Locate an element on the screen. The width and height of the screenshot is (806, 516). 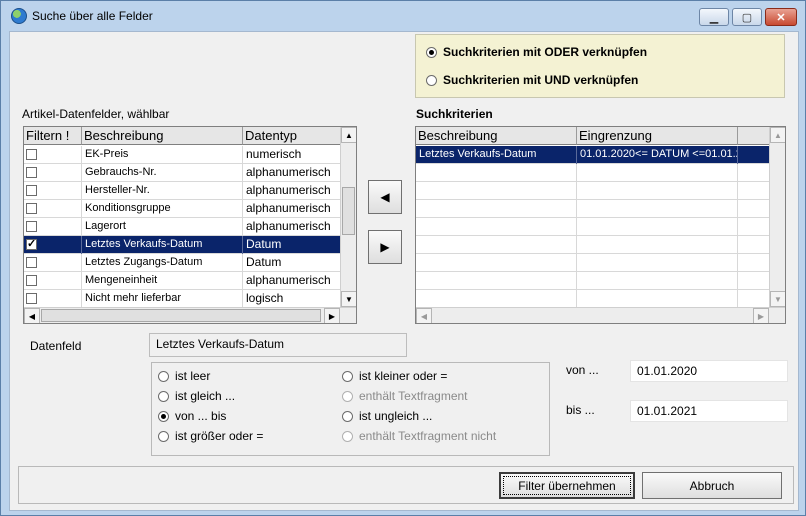
table-row: Letztes Zugangs-Datum Datum is located at coordinates (182, 263).